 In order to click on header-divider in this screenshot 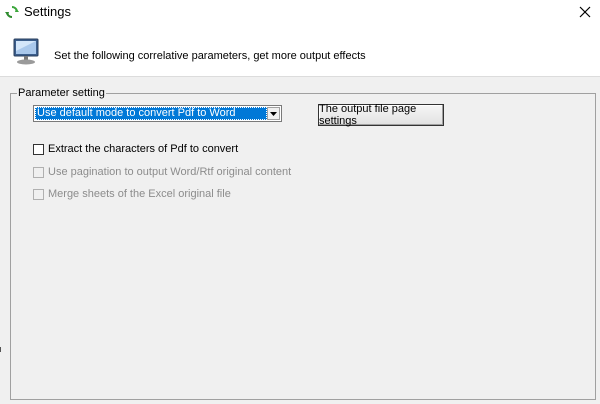, I will do `click(300, 76)`.